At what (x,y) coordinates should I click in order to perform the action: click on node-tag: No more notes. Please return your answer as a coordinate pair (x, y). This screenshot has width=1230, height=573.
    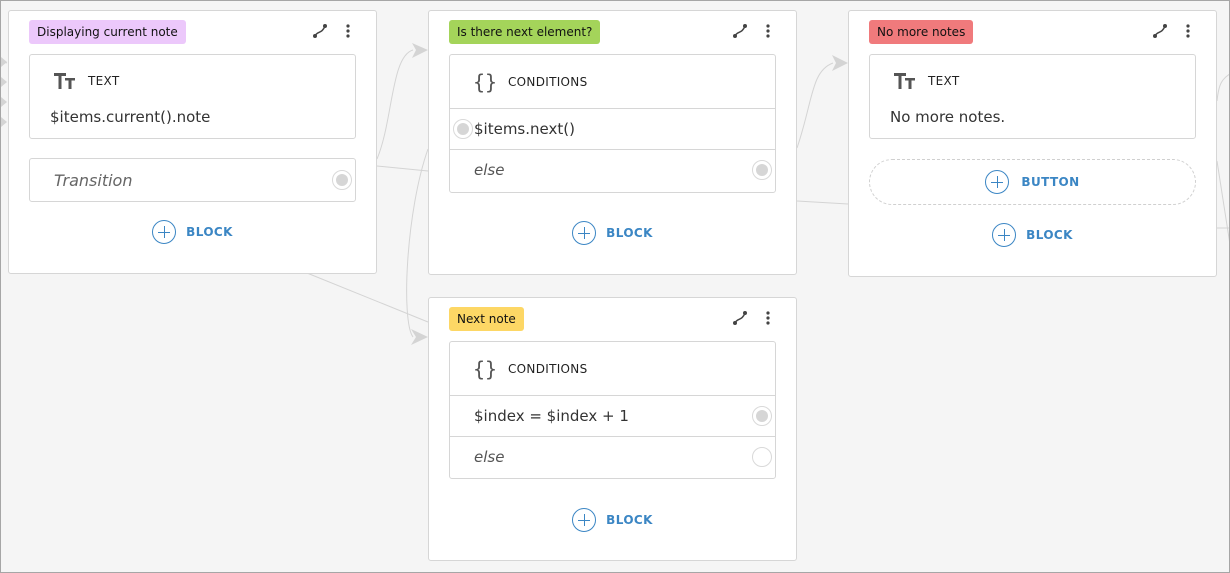
    Looking at the image, I should click on (921, 32).